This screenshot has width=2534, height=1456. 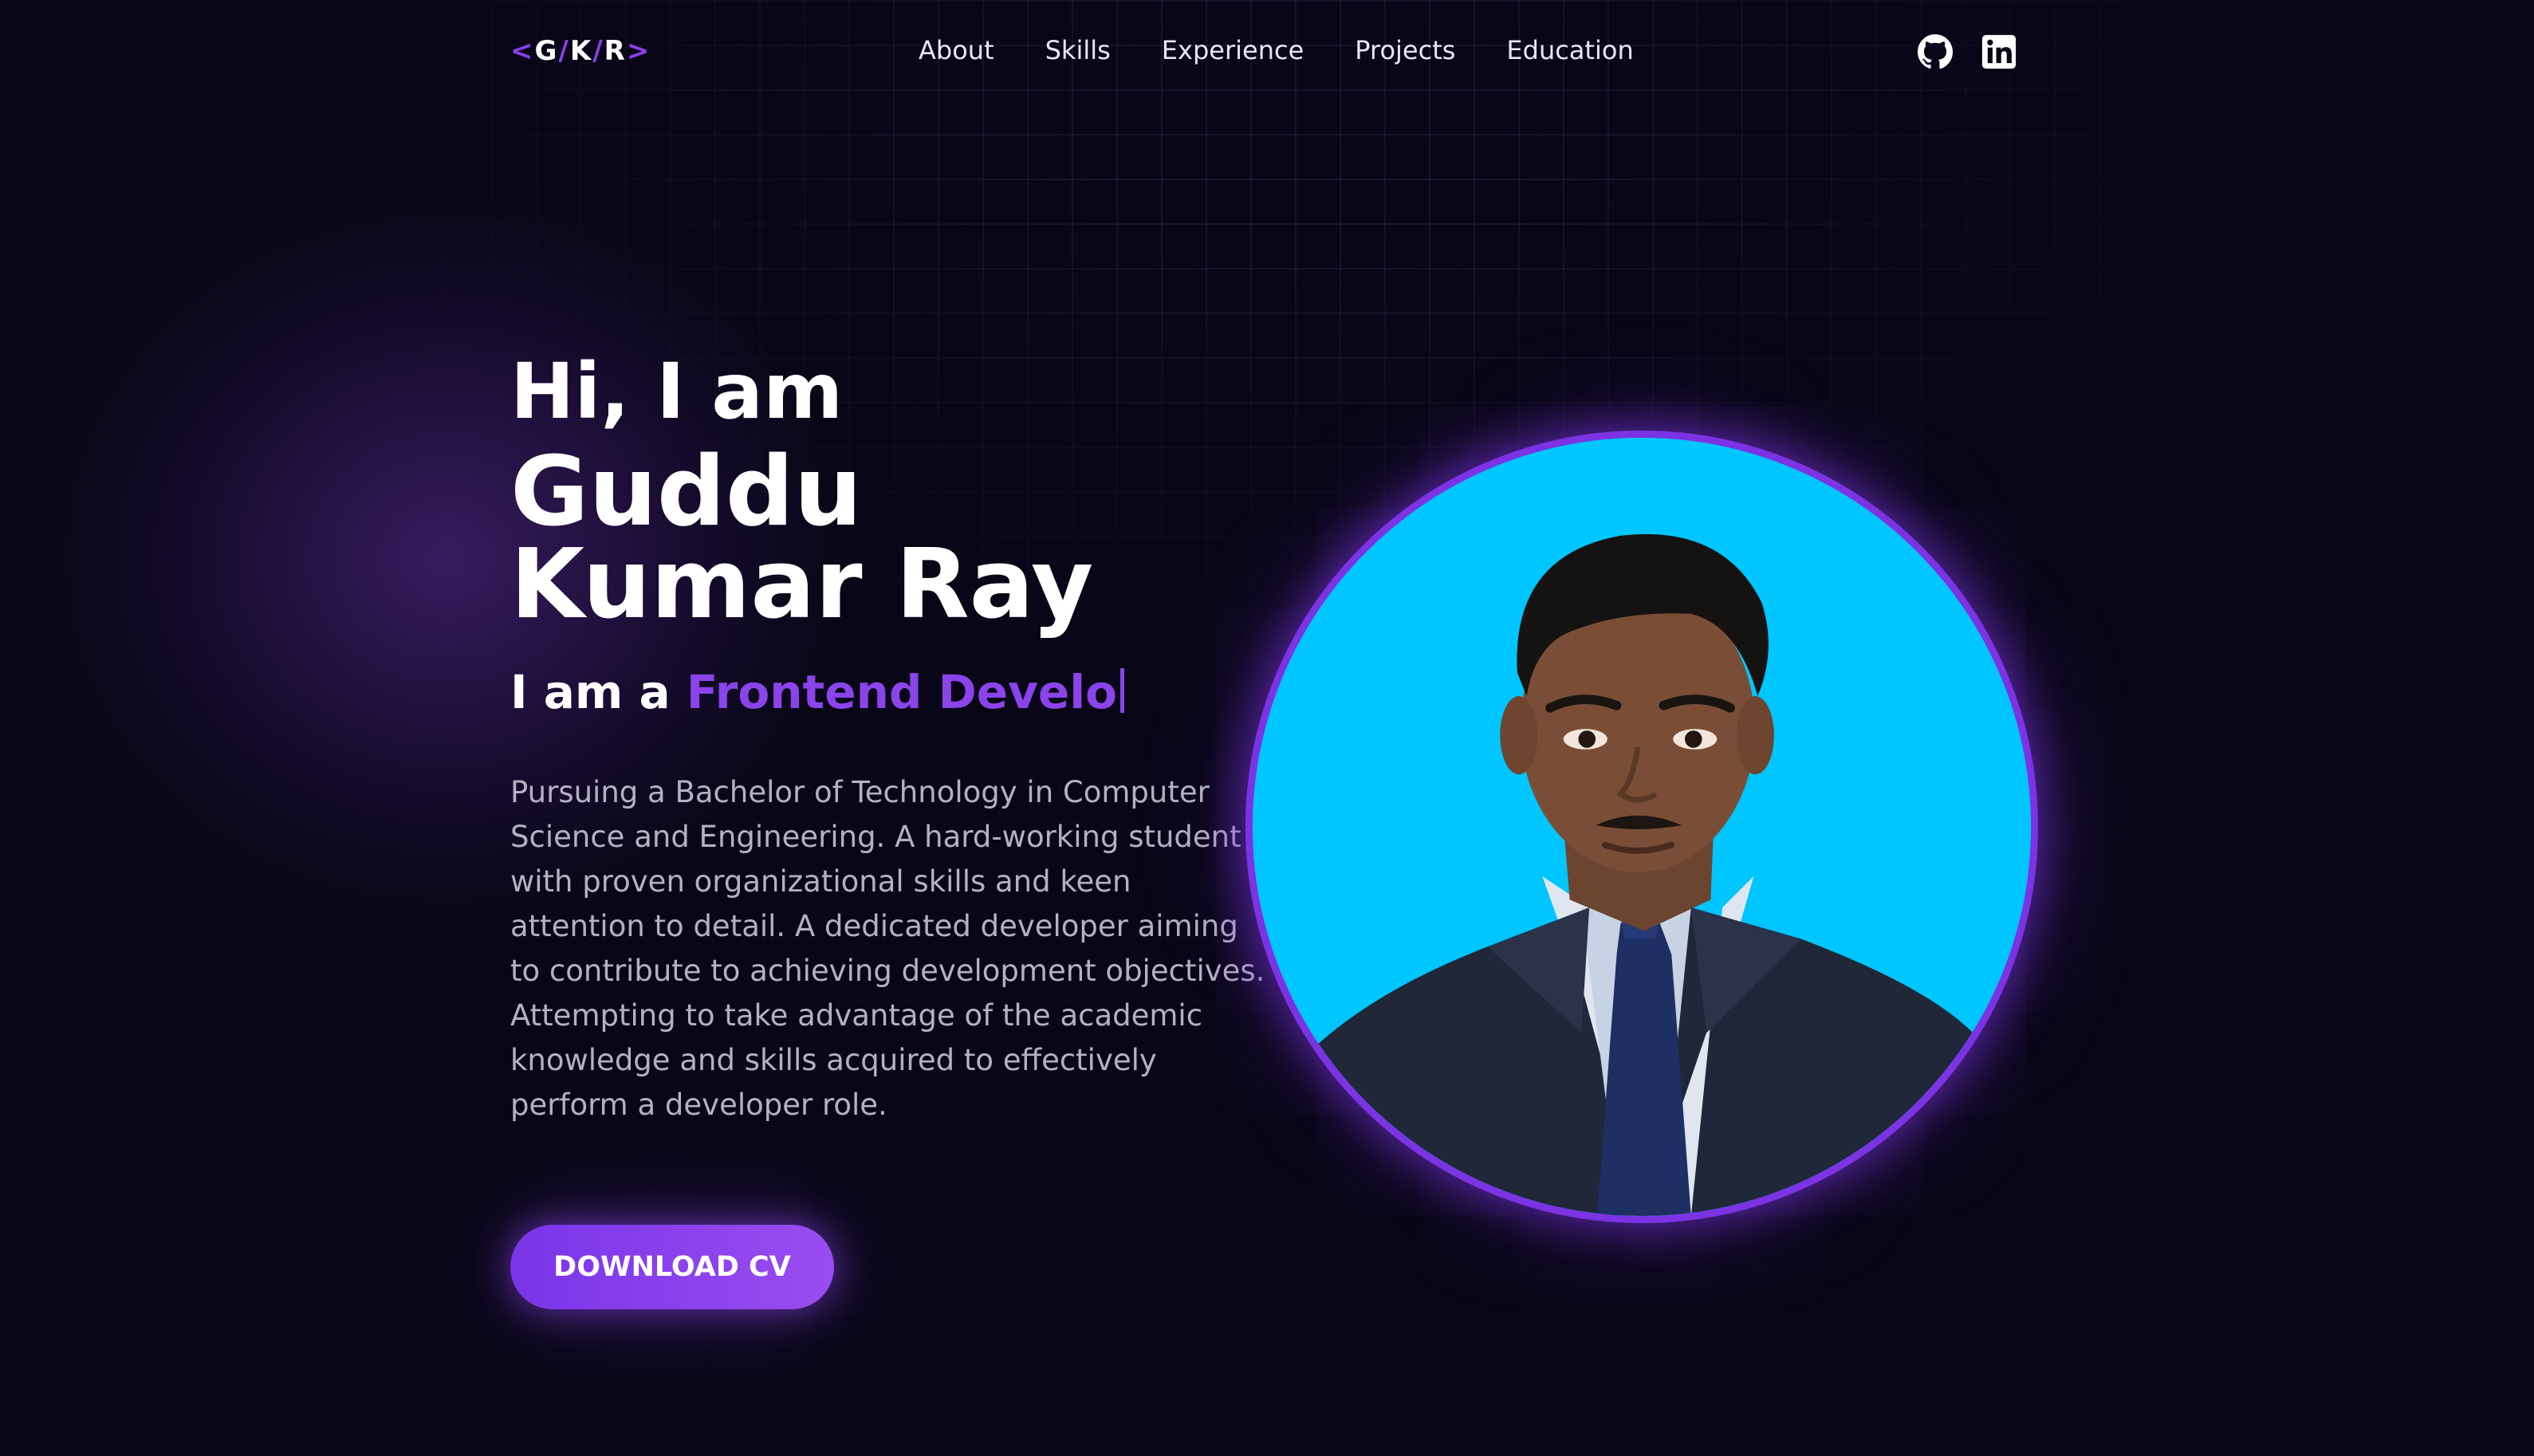 I want to click on download-cv-button: DOWNLOAD CV, so click(x=672, y=1267).